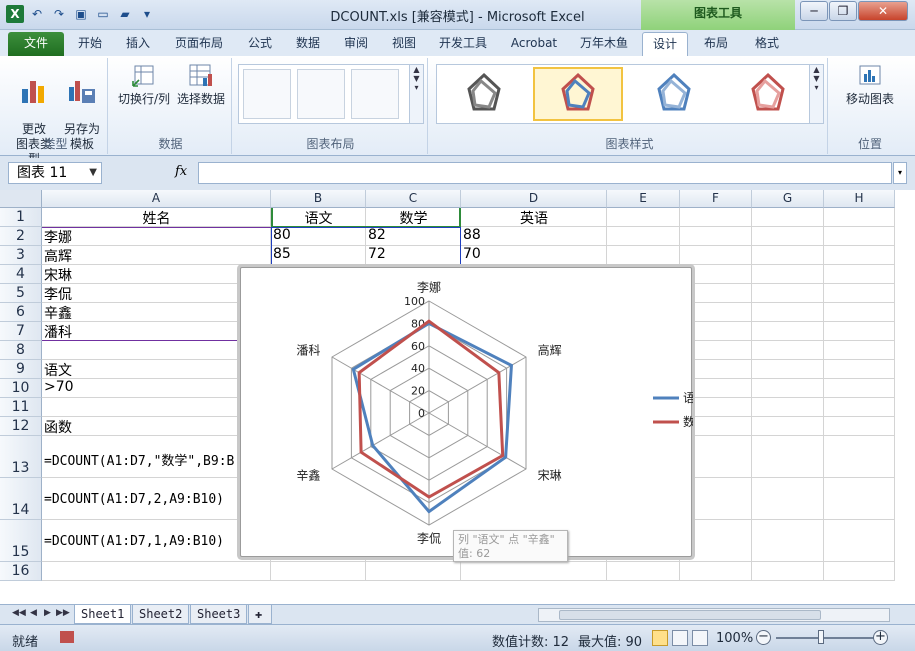  I want to click on tab-wannian-muyu: 万年木鱼, so click(604, 44).